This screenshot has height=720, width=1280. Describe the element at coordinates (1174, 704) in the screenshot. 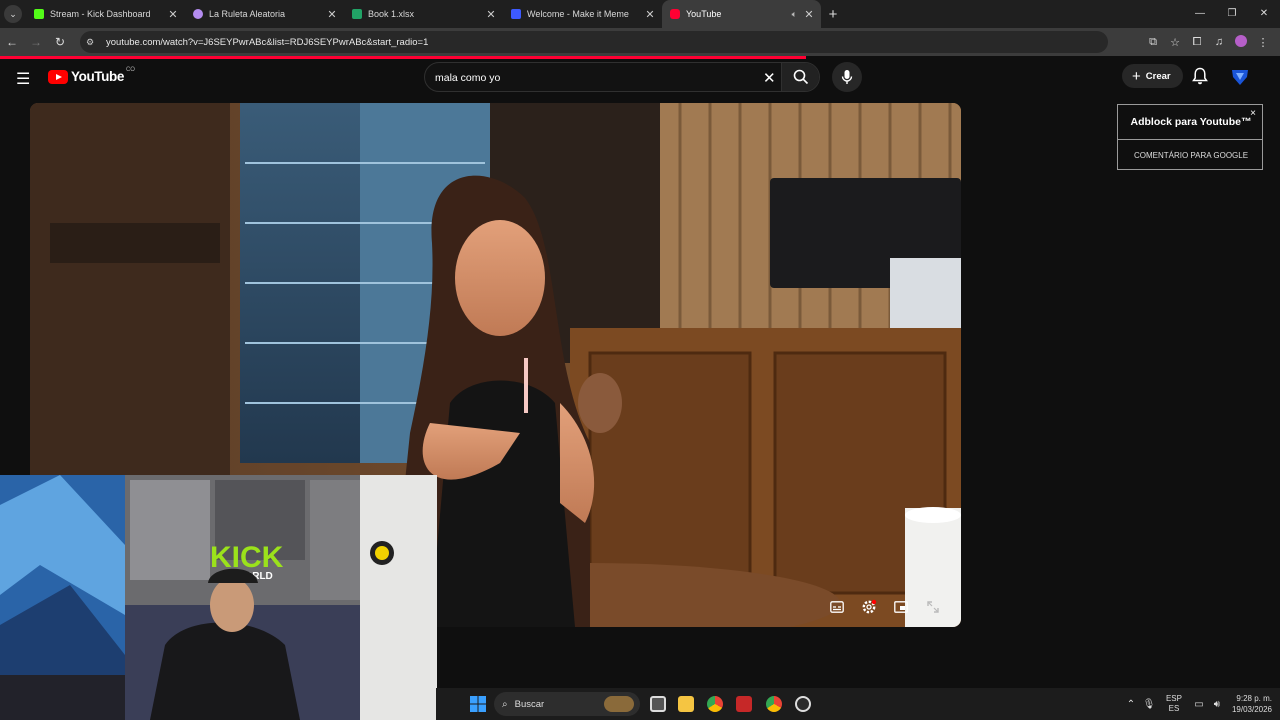

I see `language-indicator: ESP ES` at that location.